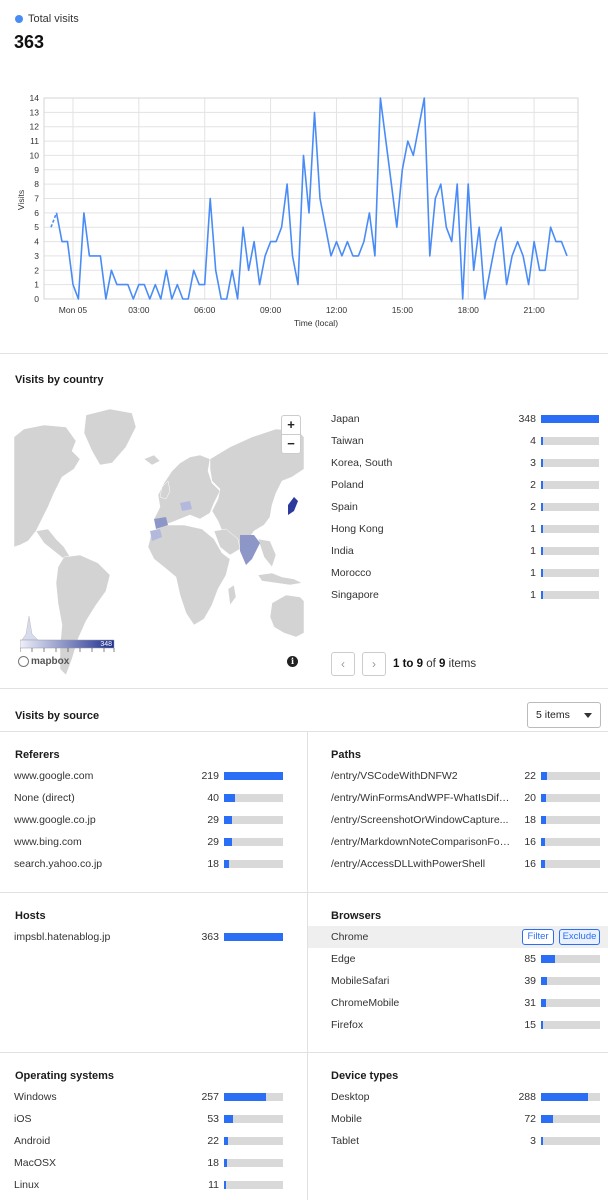 The height and width of the screenshot is (1200, 608). What do you see at coordinates (533, 529) in the screenshot?
I see `country-row-value: 1` at bounding box center [533, 529].